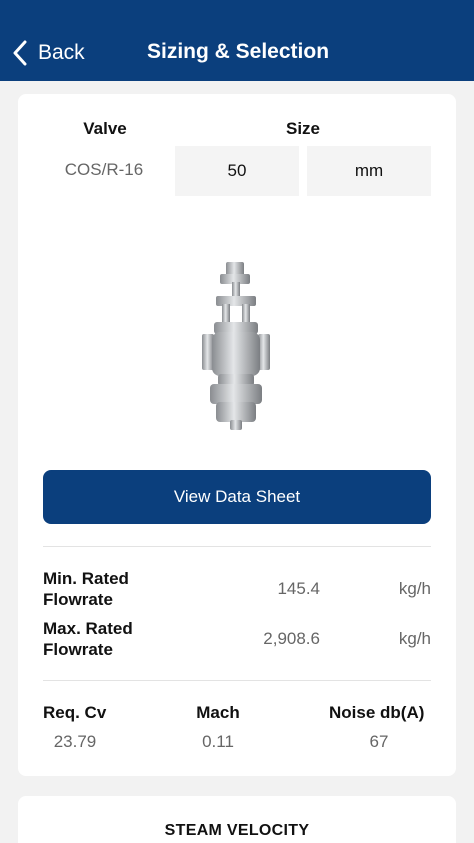  What do you see at coordinates (218, 712) in the screenshot?
I see `mach-label: Mach` at bounding box center [218, 712].